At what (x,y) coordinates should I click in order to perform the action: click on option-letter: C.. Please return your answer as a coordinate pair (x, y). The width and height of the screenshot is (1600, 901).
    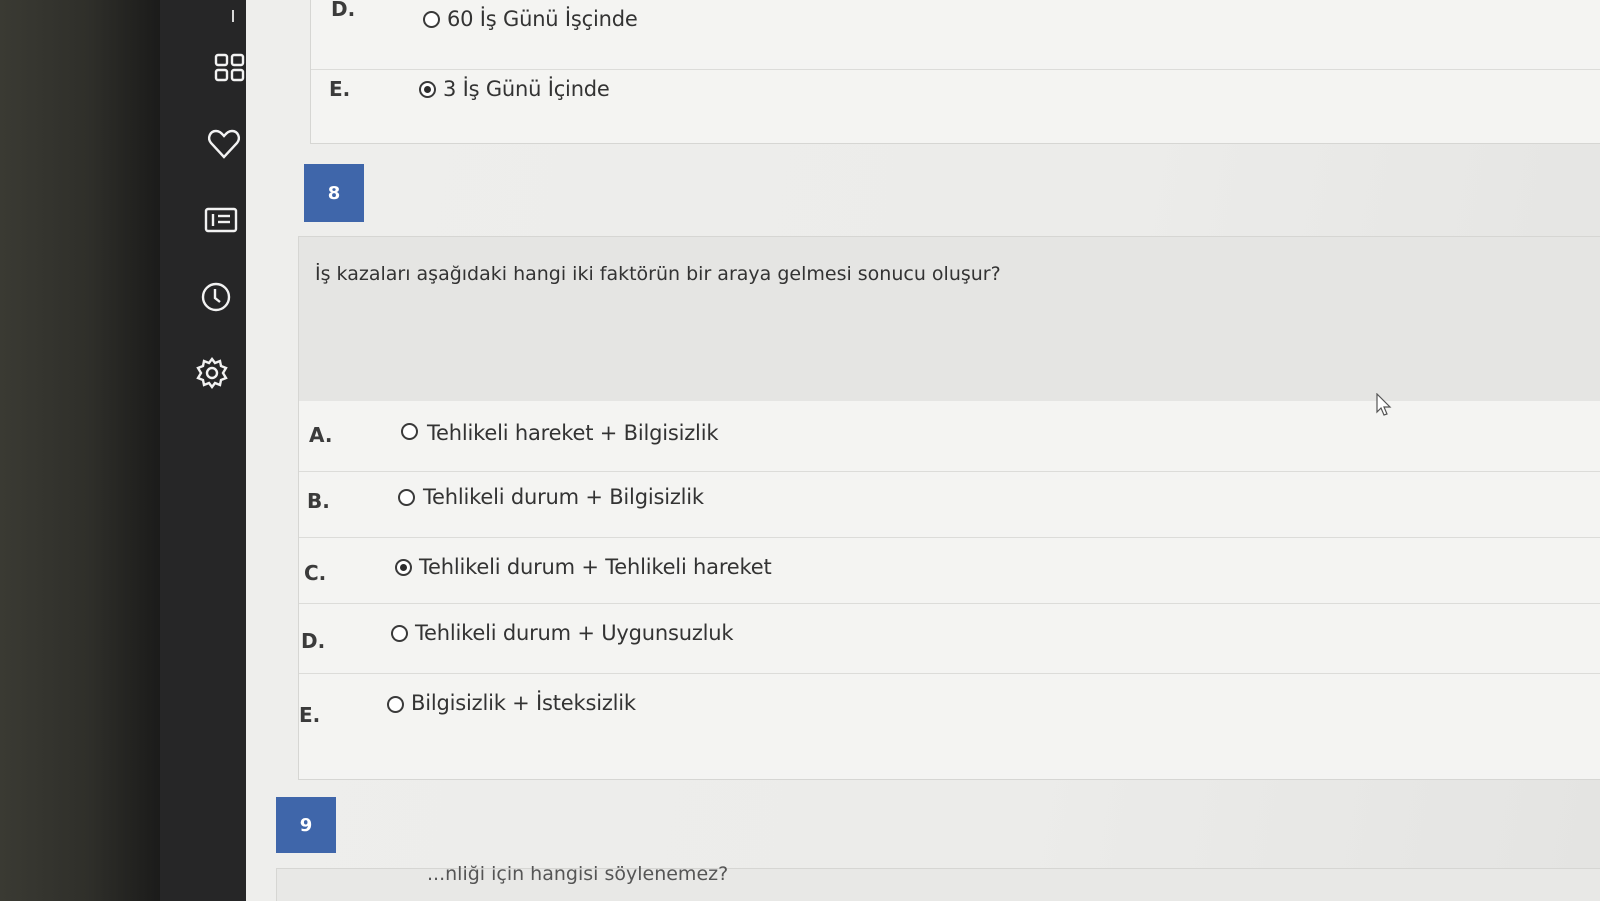
    Looking at the image, I should click on (315, 573).